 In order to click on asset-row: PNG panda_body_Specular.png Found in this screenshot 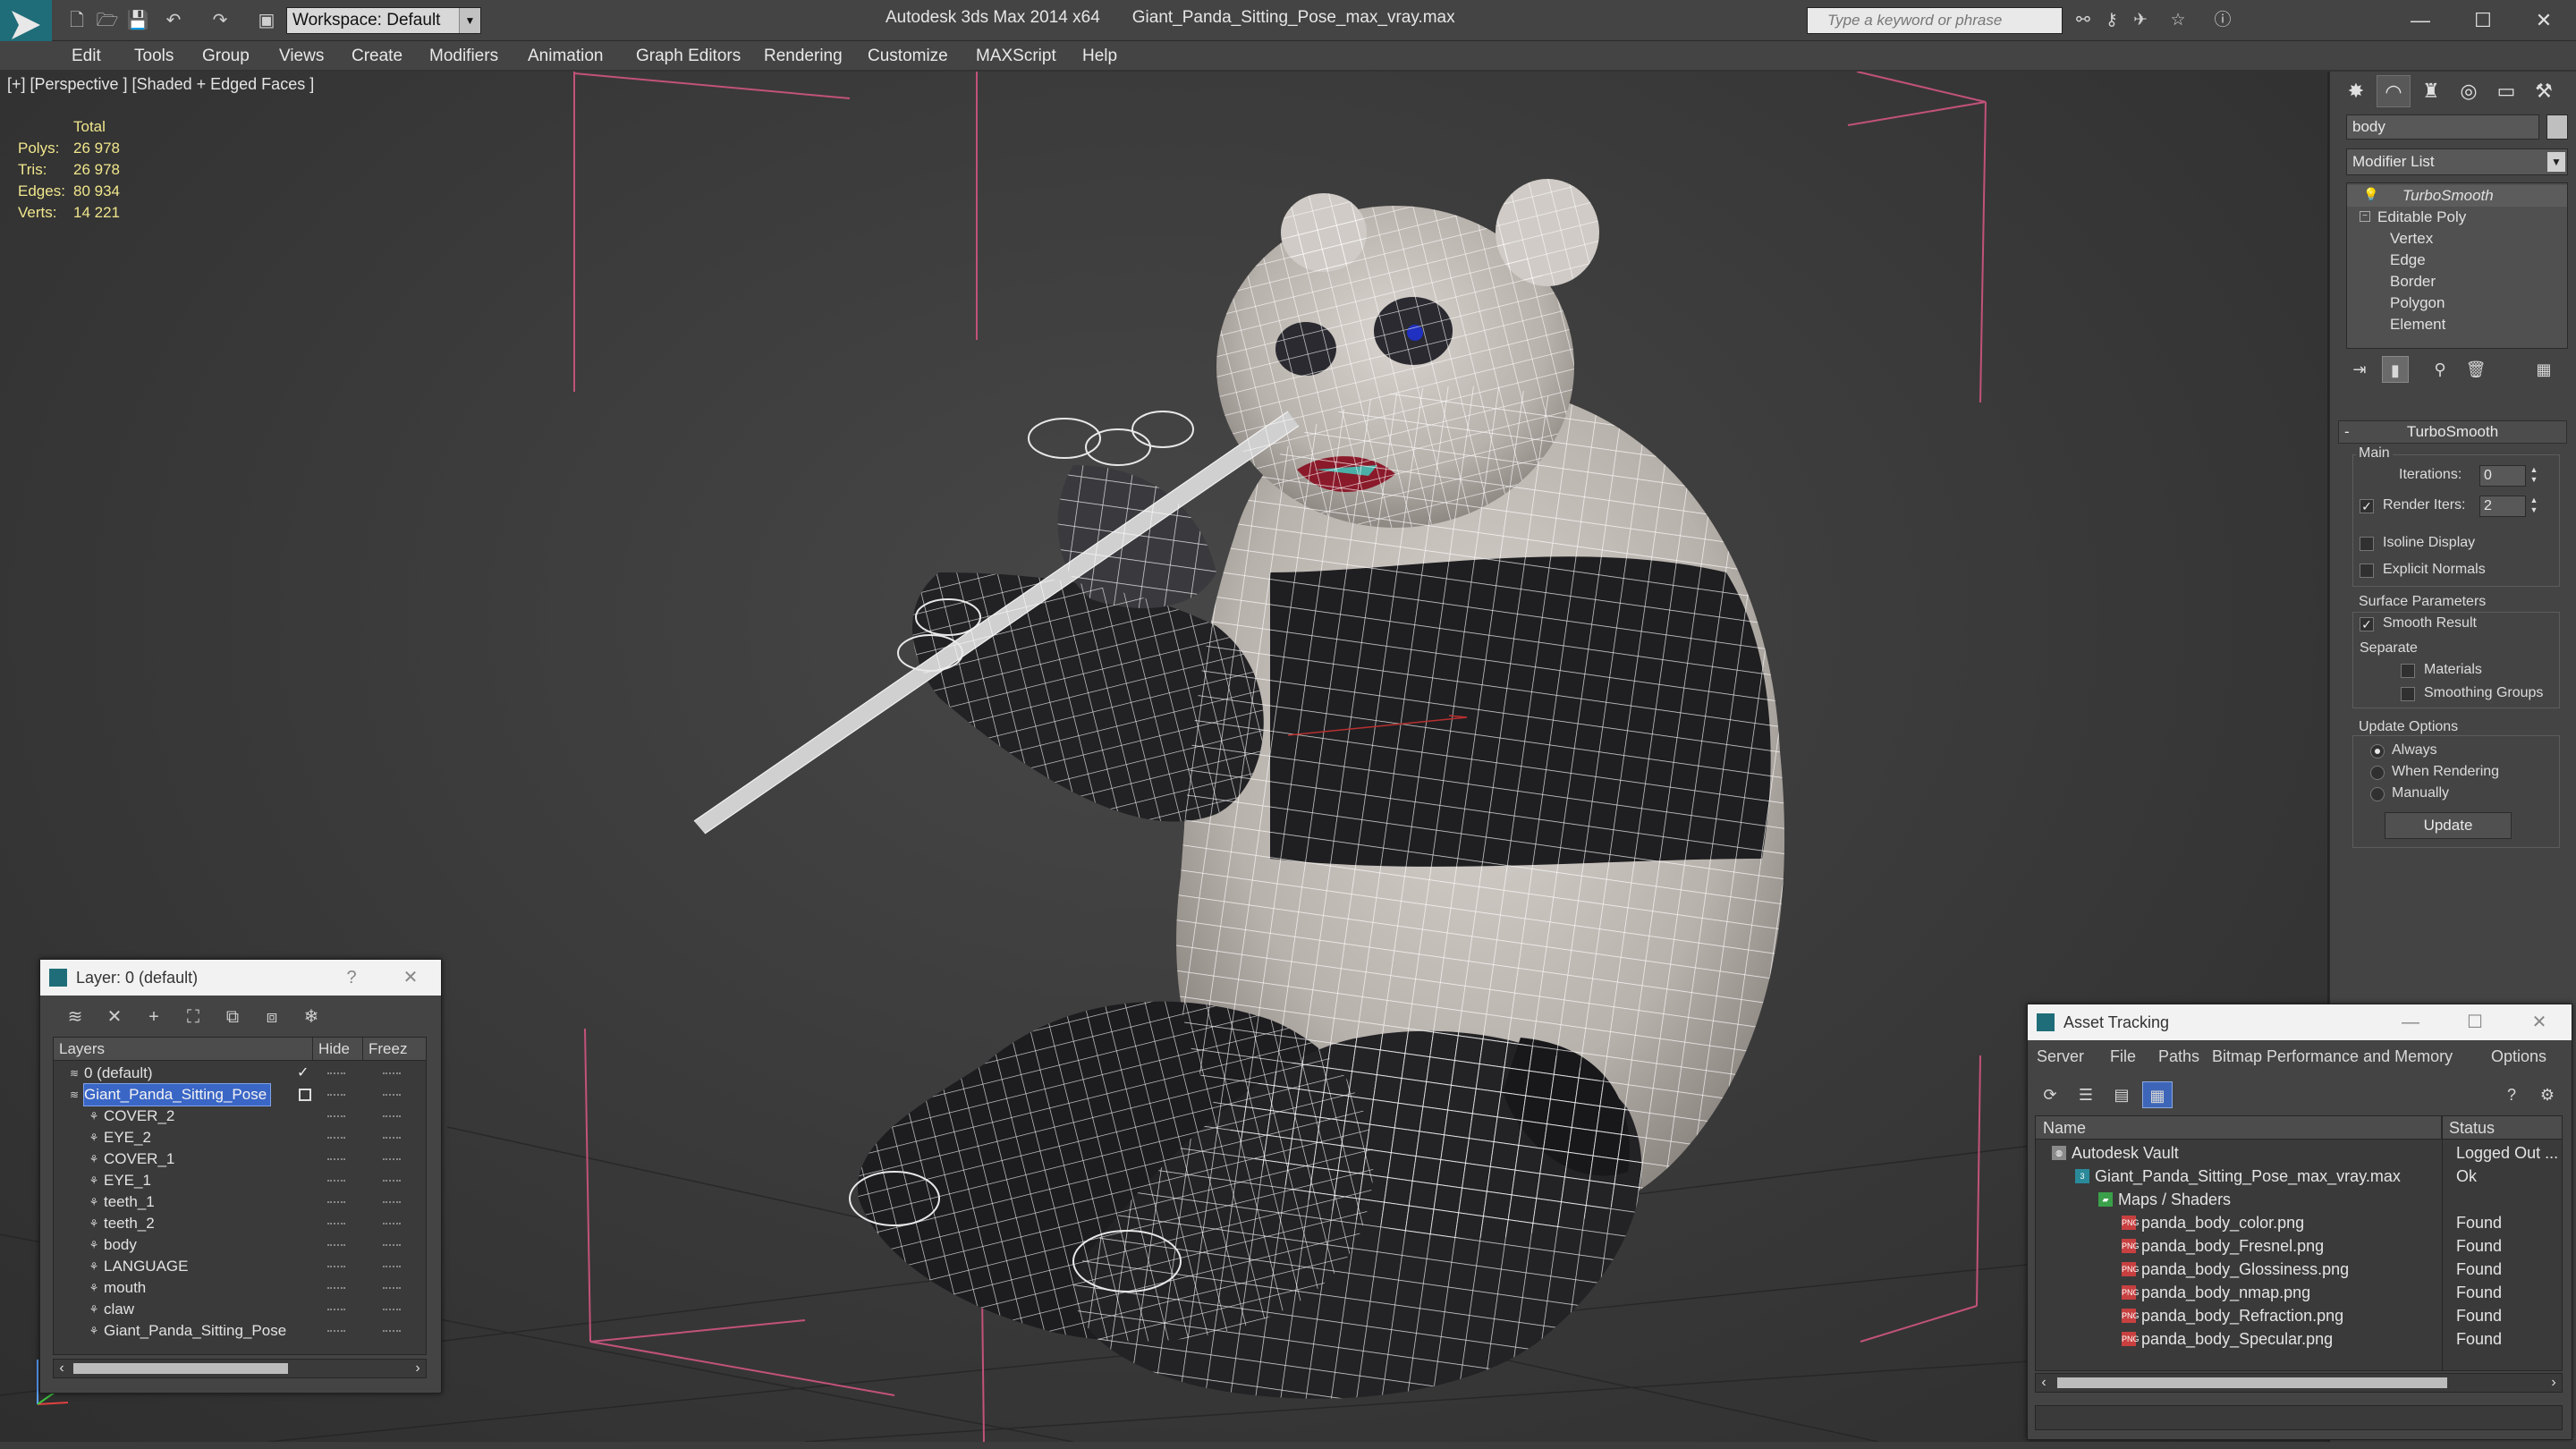, I will do `click(2299, 1339)`.